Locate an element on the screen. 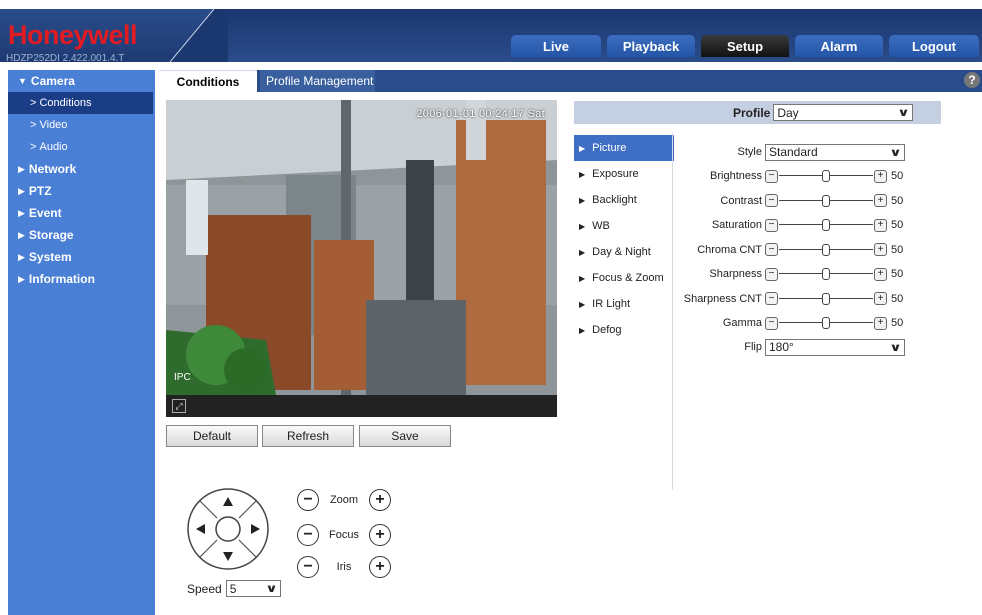  fullscreen-icon: ⤢ is located at coordinates (179, 406).